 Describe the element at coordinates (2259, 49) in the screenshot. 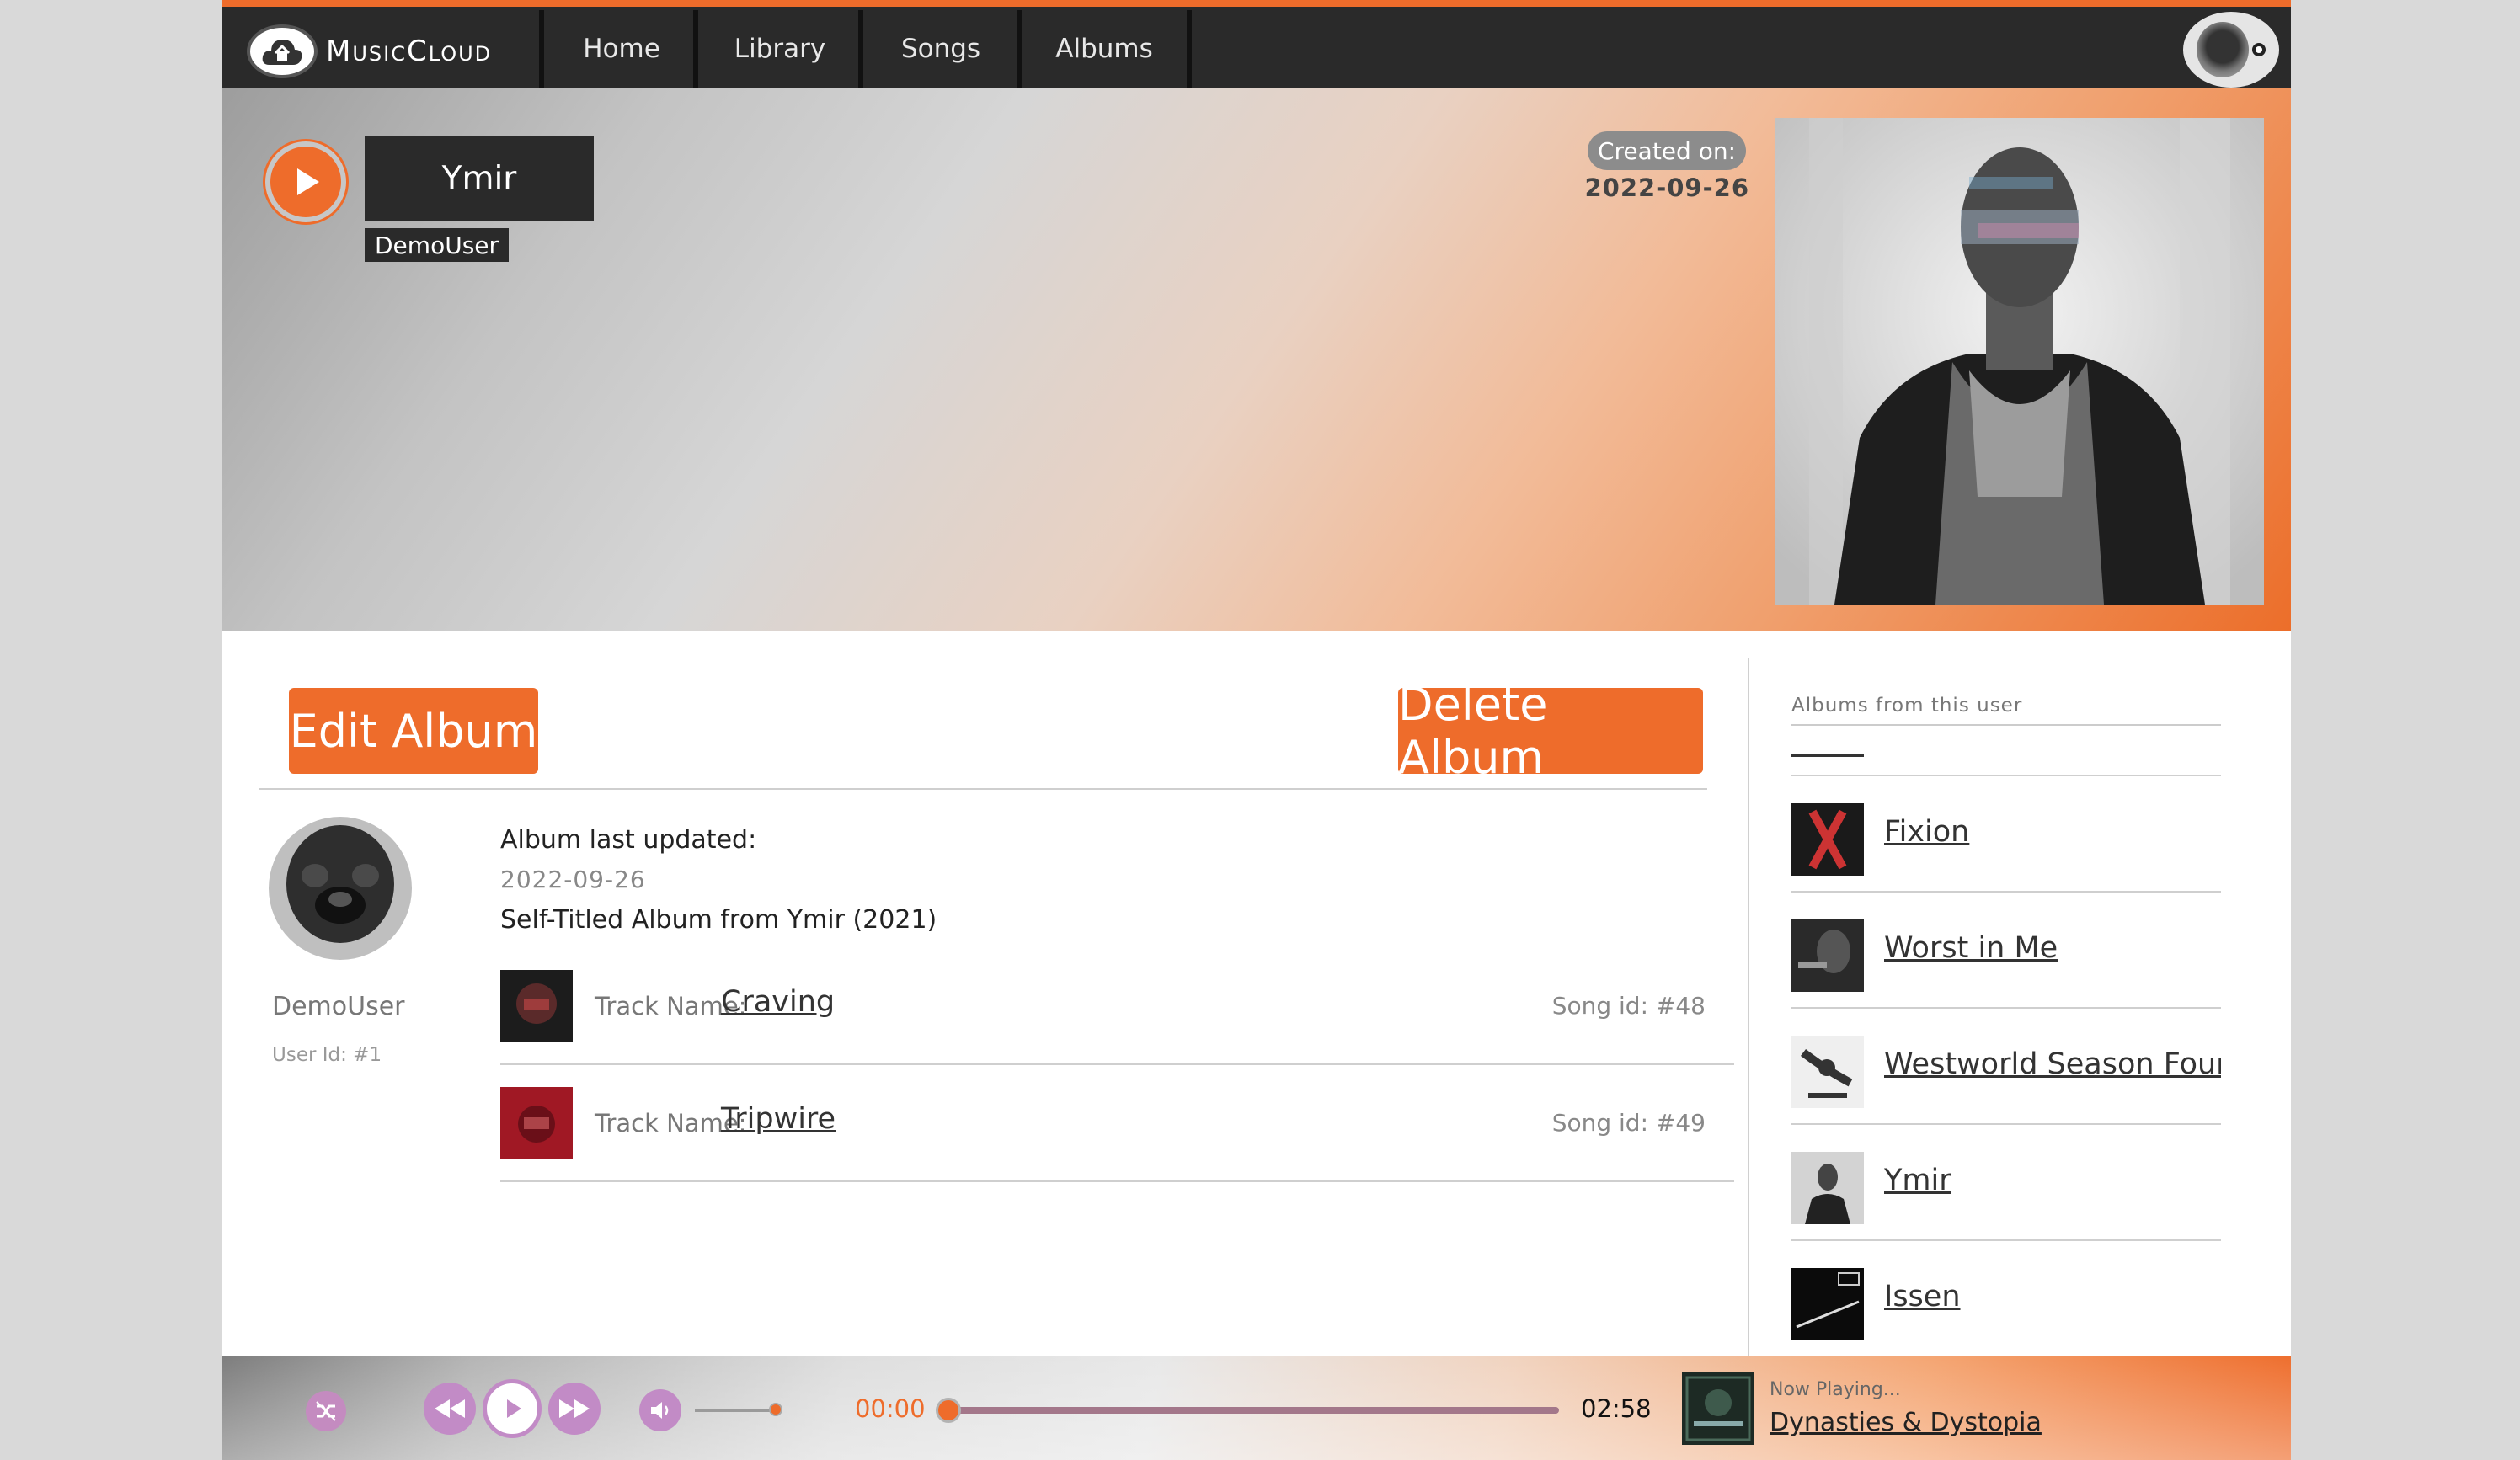

I see `user-menu-indicator-icon` at that location.